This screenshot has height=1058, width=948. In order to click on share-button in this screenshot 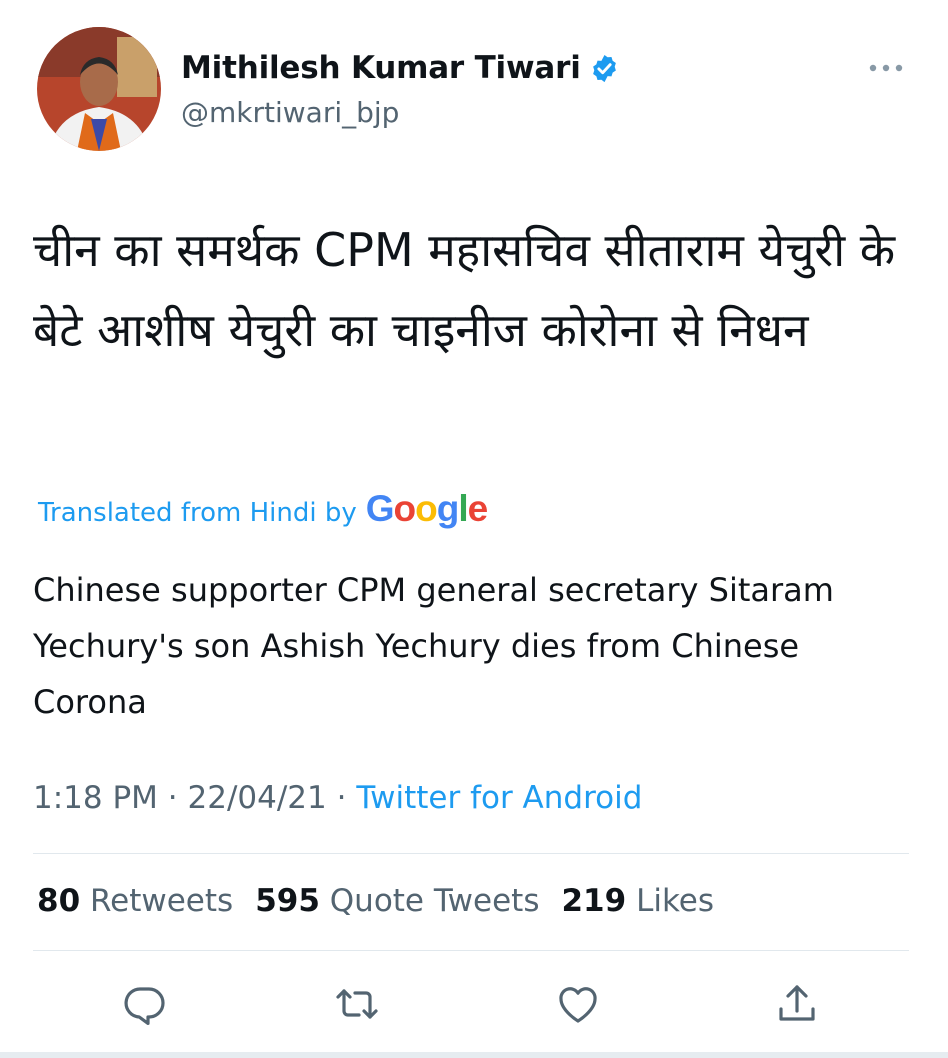, I will do `click(797, 1004)`.